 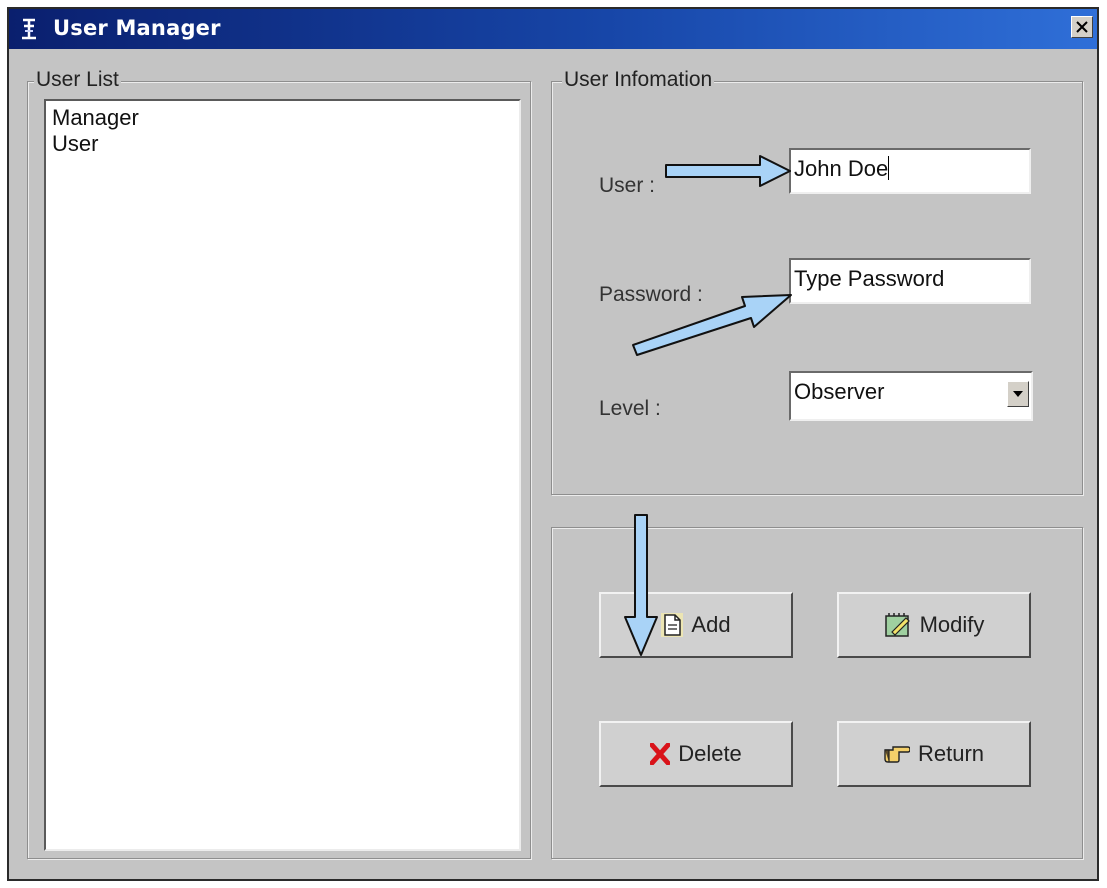 I want to click on return-button: Return, so click(x=934, y=754).